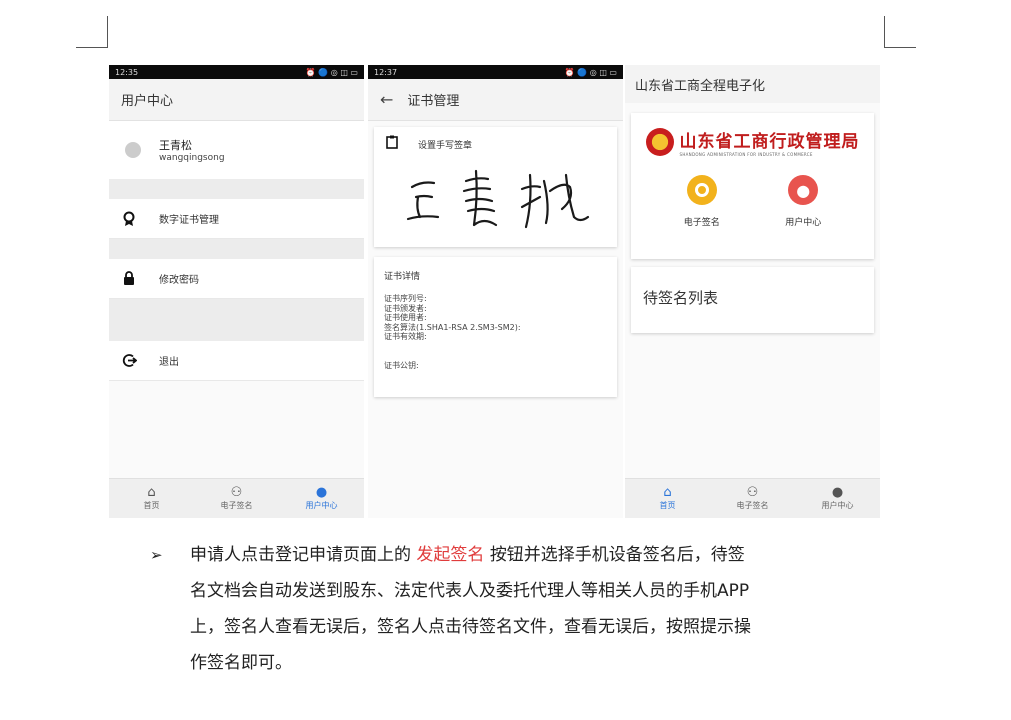 Image resolution: width=1011 pixels, height=720 pixels. What do you see at coordinates (169, 362) in the screenshot?
I see `menu-label: 退出` at bounding box center [169, 362].